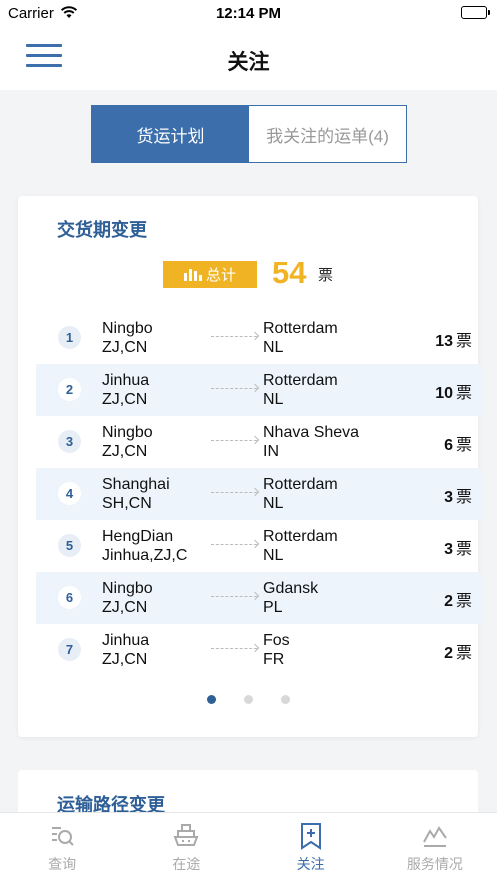 Image resolution: width=497 pixels, height=883 pixels. I want to click on row-index: 1, so click(69, 337).